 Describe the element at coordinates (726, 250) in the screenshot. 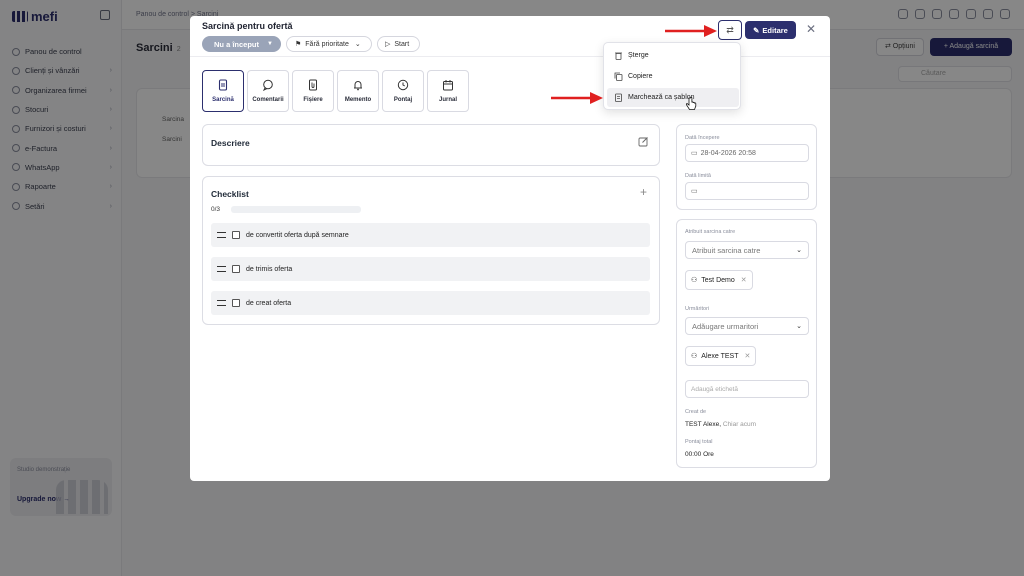

I see `assign-placeholder: Atribuit sarcina catre` at that location.